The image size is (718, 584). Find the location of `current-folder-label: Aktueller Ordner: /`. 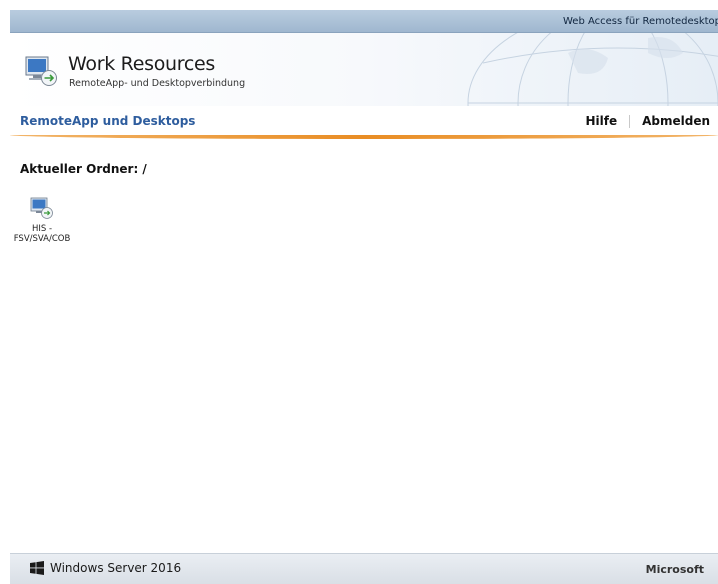

current-folder-label: Aktueller Ordner: / is located at coordinates (83, 169).